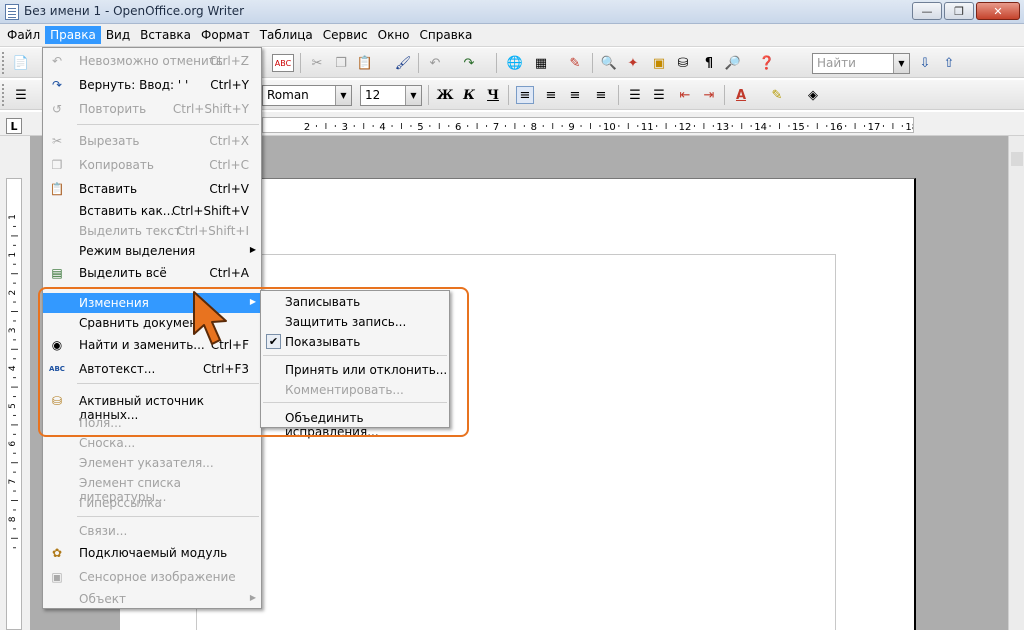 The width and height of the screenshot is (1024, 630). I want to click on scroll-thumb, so click(1017, 159).